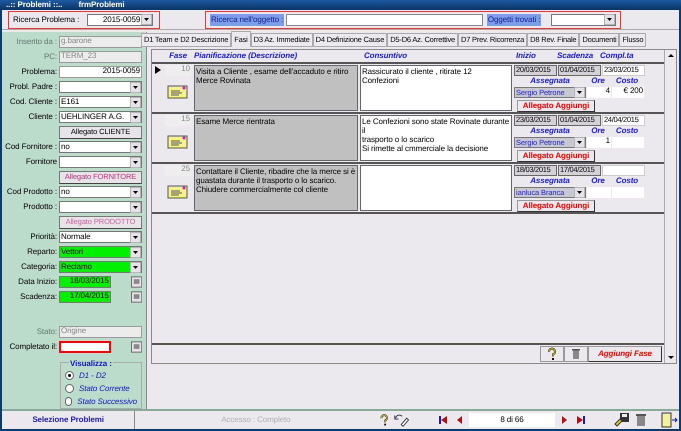  I want to click on hours-field: 4, so click(599, 92).